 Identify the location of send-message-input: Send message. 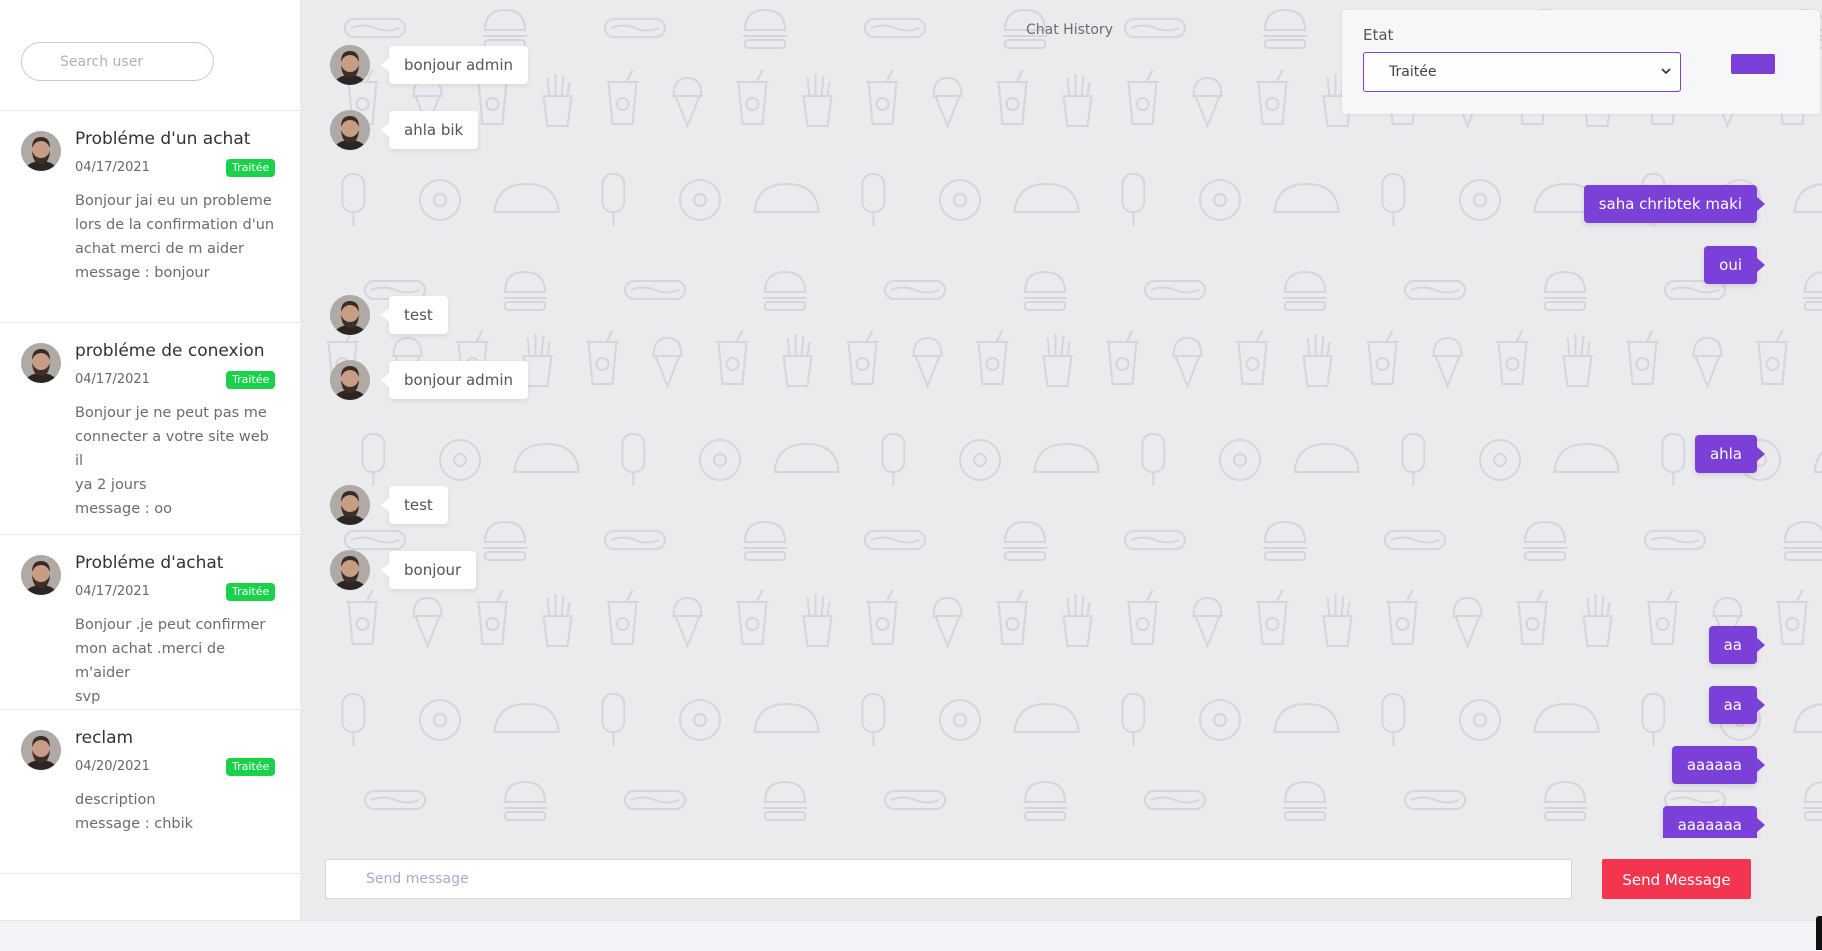
(948, 879).